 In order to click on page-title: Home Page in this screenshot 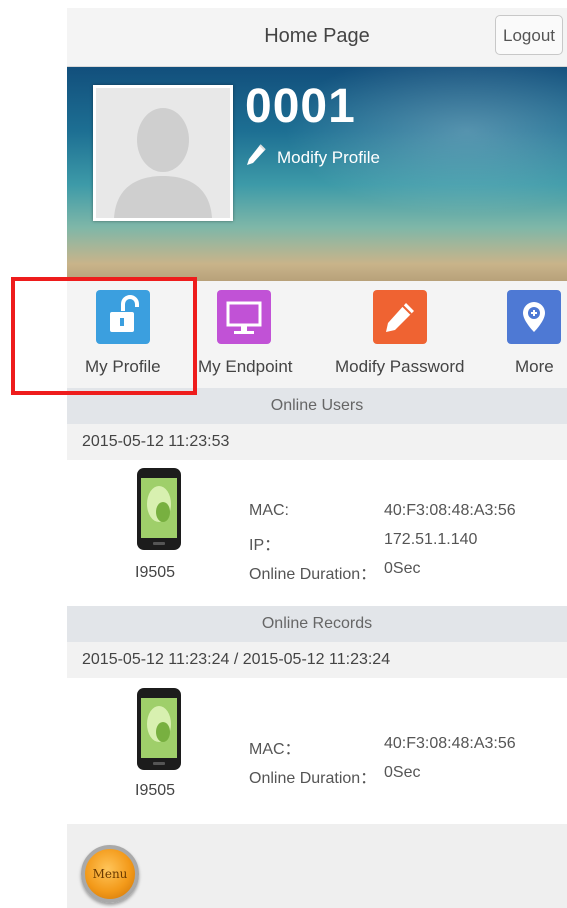, I will do `click(317, 36)`.